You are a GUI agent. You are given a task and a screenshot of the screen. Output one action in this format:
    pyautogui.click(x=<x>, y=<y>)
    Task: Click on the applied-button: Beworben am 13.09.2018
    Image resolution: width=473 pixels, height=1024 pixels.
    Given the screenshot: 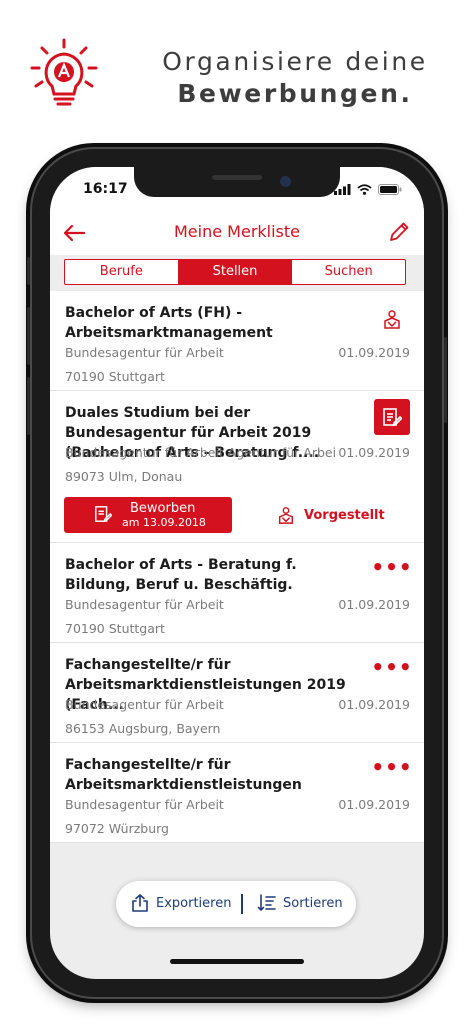 What is the action you would take?
    pyautogui.click(x=148, y=515)
    